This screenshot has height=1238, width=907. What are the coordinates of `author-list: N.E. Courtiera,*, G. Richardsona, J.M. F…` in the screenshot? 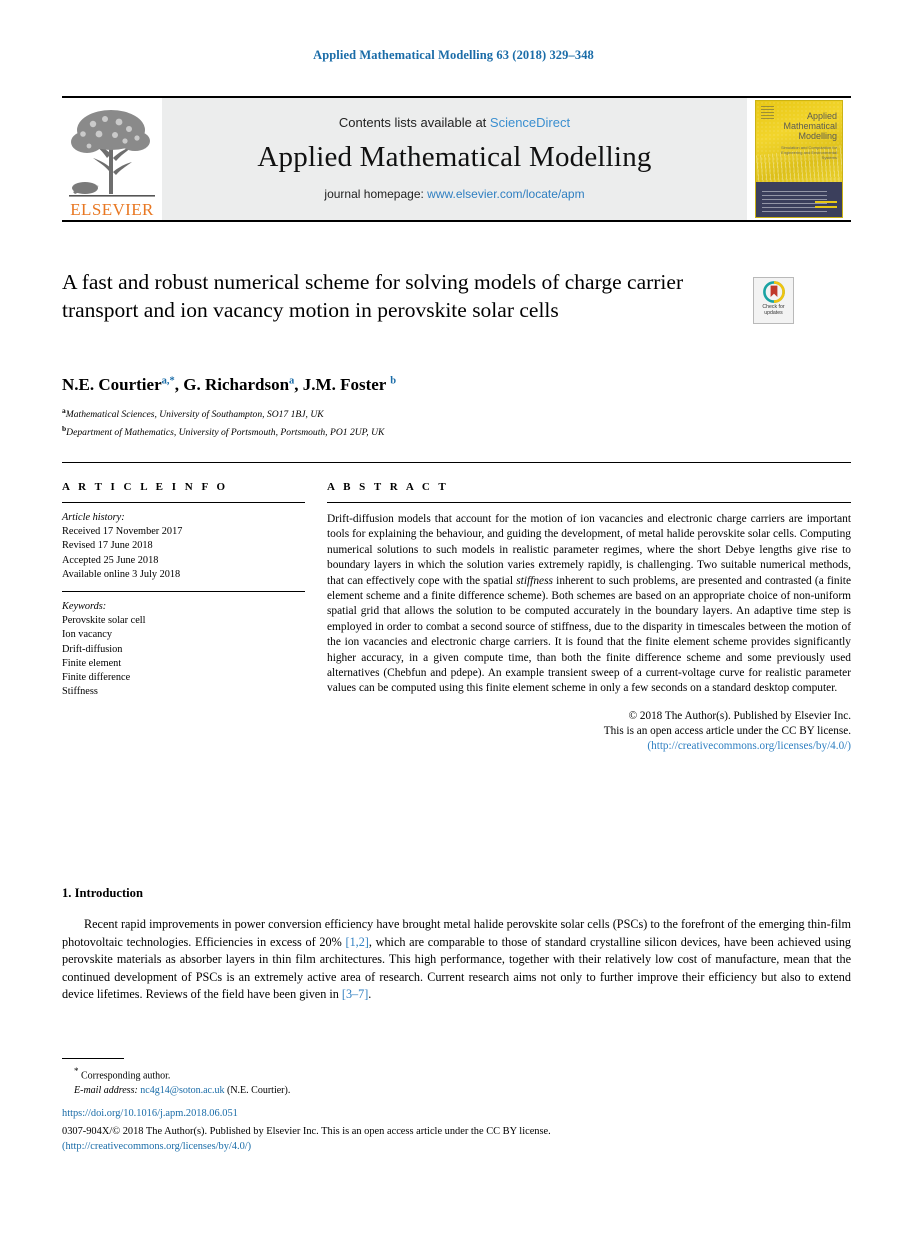 It's located at (412, 385).